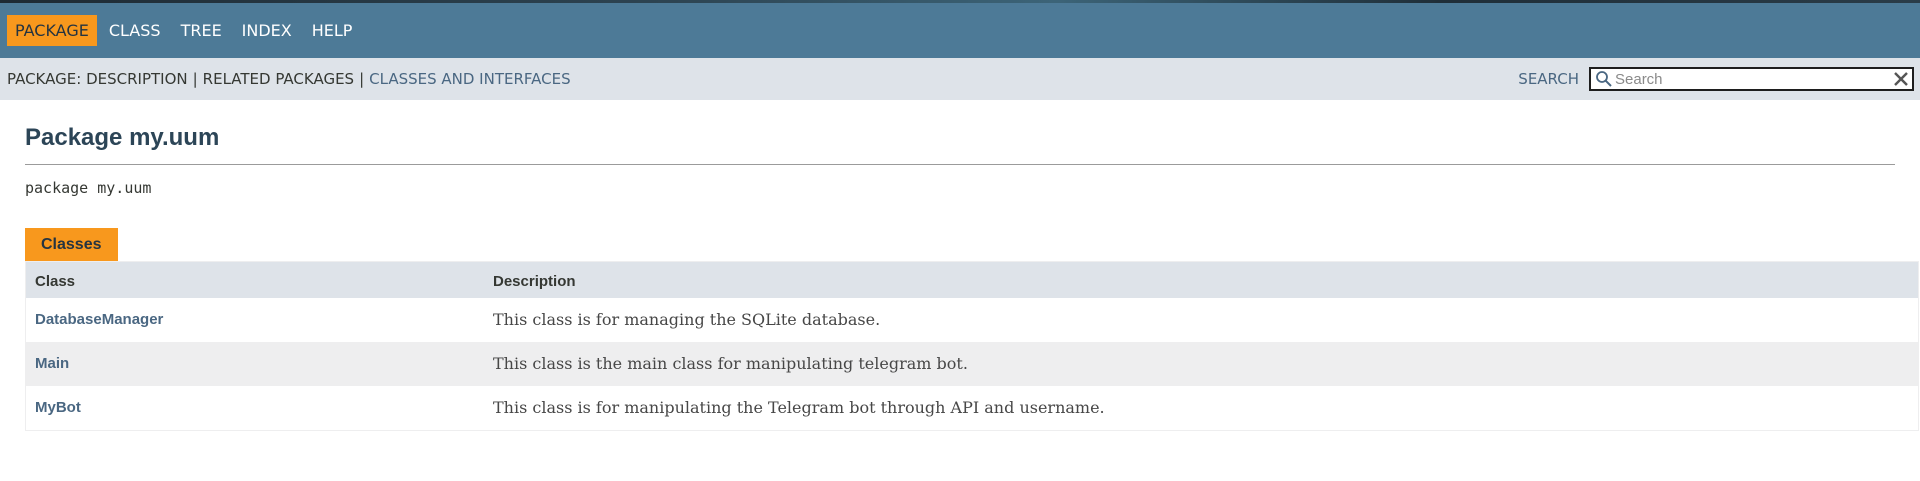  Describe the element at coordinates (135, 30) in the screenshot. I see `nav-class: CLASS` at that location.